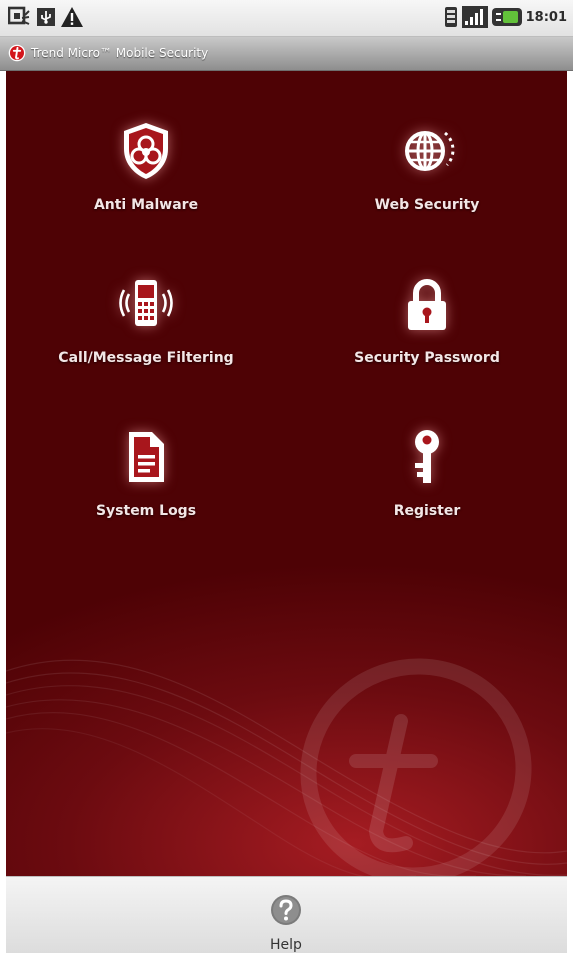  What do you see at coordinates (146, 457) in the screenshot?
I see `document-icon` at bounding box center [146, 457].